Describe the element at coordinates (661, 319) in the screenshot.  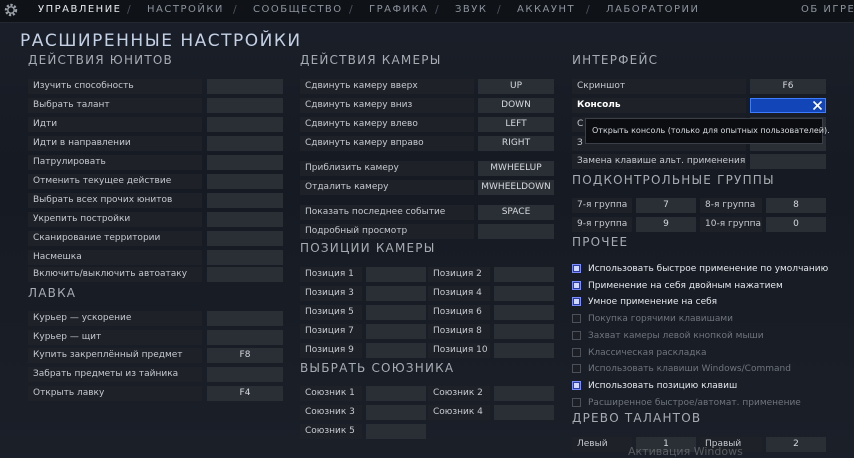
I see `checkbox-label: Покупка горячими клавишами` at that location.